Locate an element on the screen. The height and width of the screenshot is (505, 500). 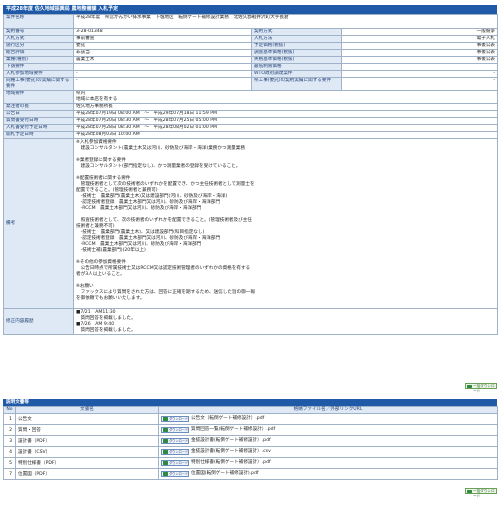
documents-section-title: 説明文書等 is located at coordinates (250, 402).